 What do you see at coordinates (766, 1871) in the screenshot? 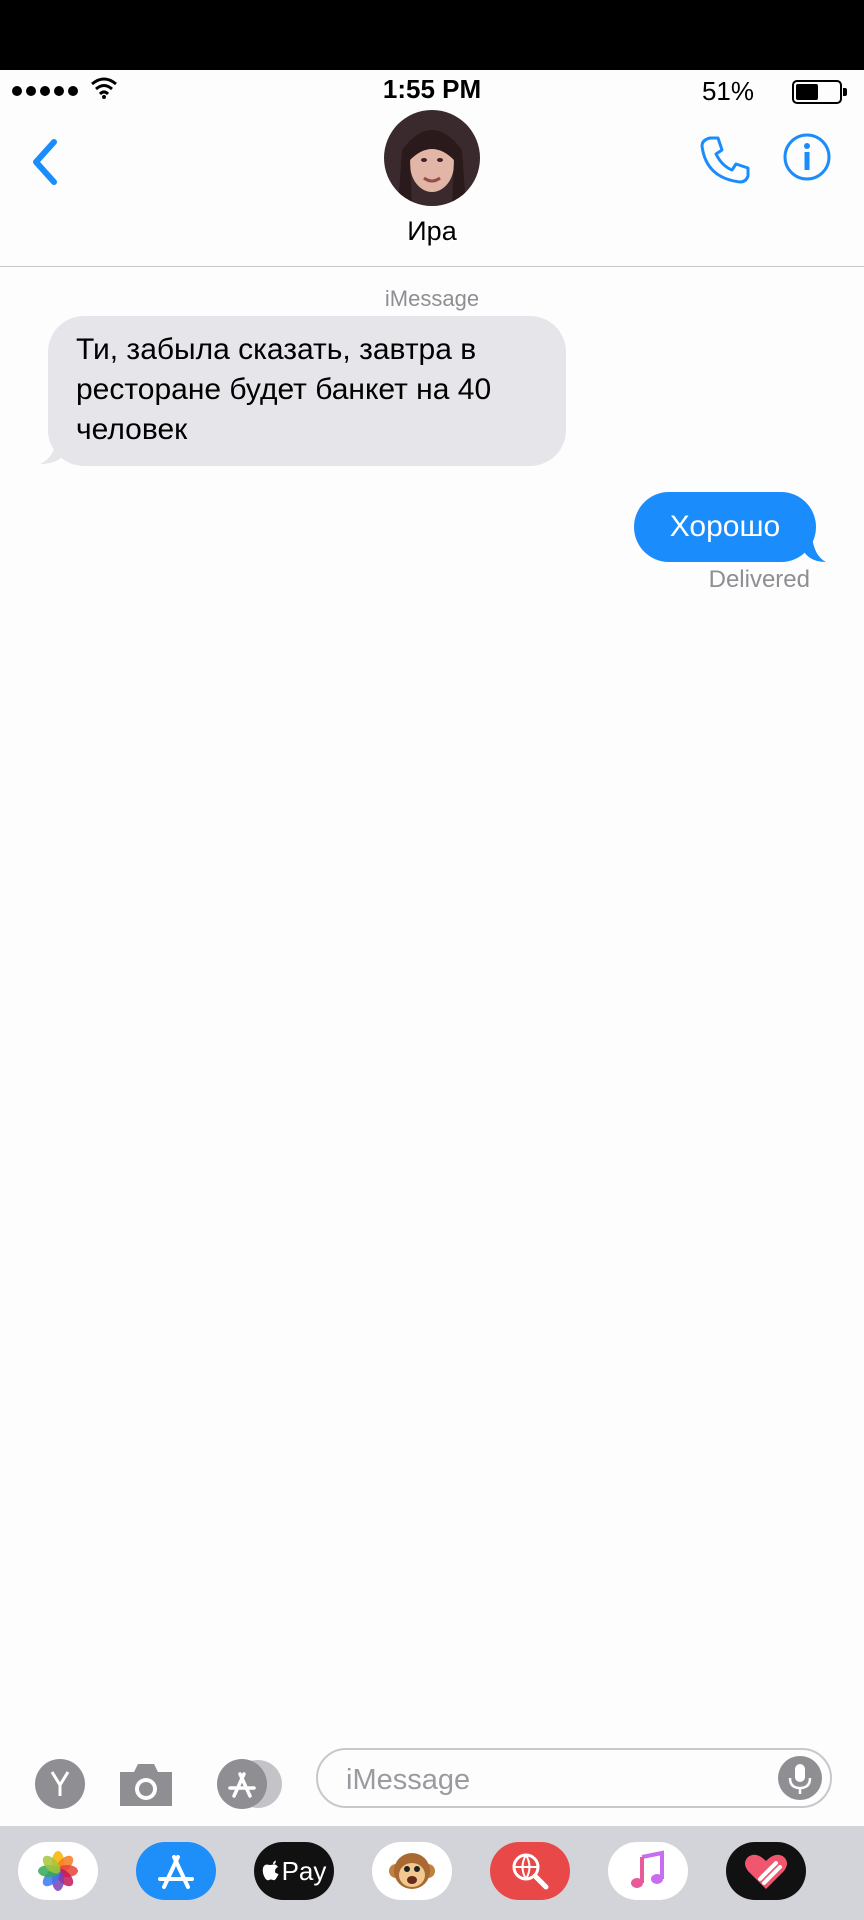
I see `digital-touch-app-icon` at bounding box center [766, 1871].